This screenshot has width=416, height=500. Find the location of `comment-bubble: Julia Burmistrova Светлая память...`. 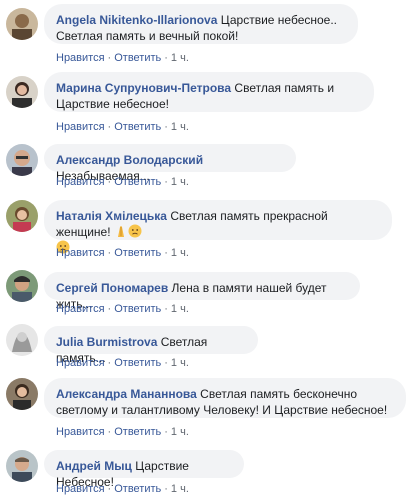

comment-bubble: Julia Burmistrova Светлая память... is located at coordinates (151, 345).